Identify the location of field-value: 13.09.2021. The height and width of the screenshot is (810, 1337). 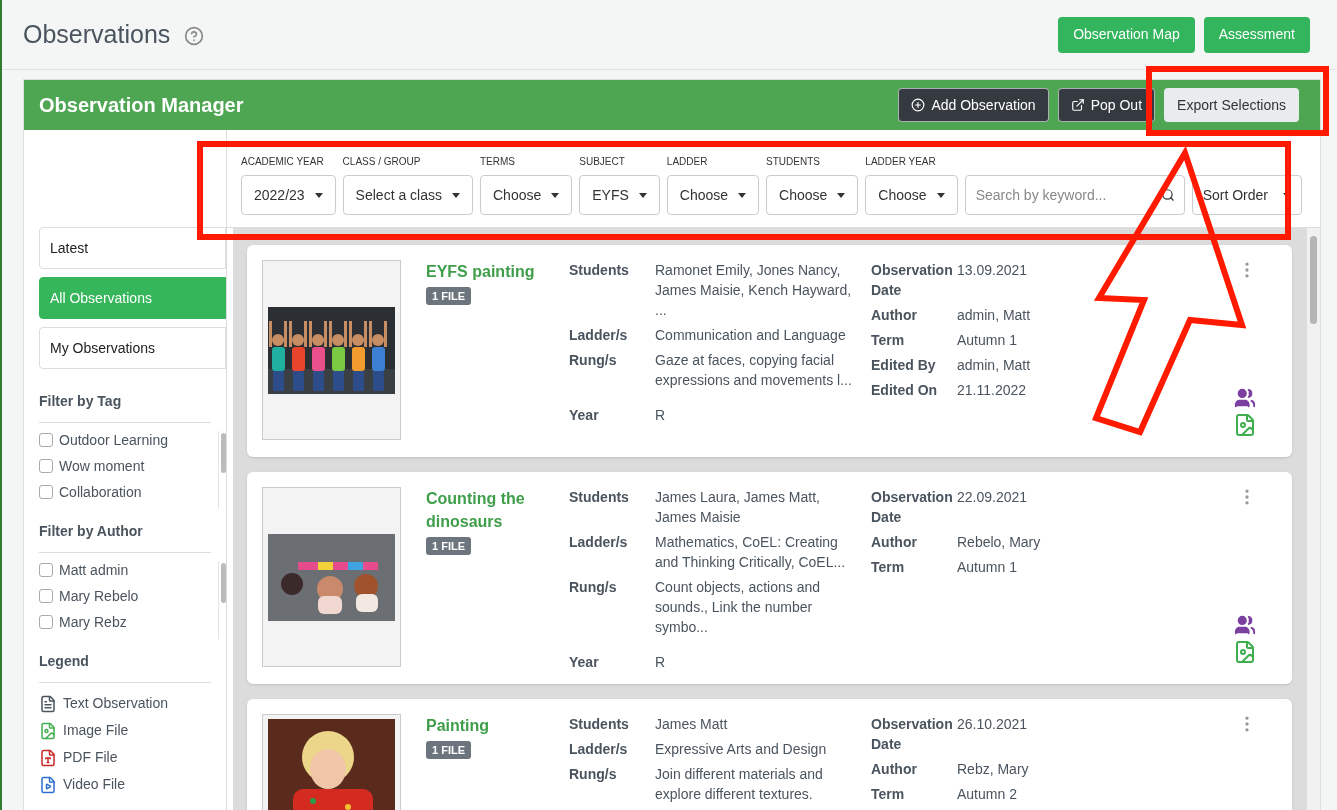
(992, 270).